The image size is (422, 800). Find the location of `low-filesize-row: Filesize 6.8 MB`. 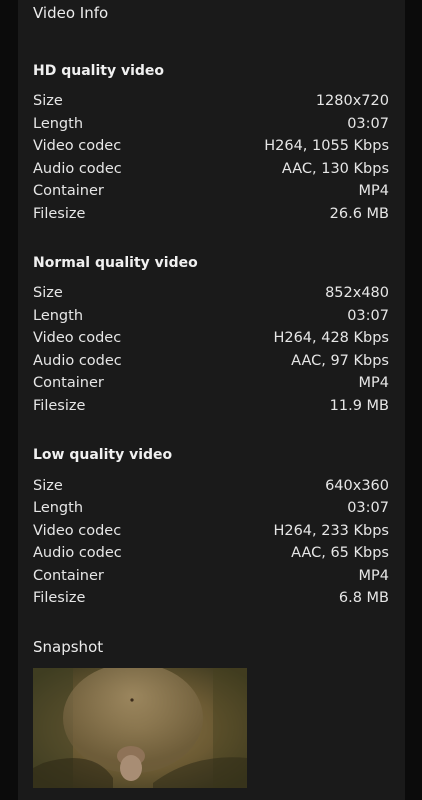

low-filesize-row: Filesize 6.8 MB is located at coordinates (211, 598).